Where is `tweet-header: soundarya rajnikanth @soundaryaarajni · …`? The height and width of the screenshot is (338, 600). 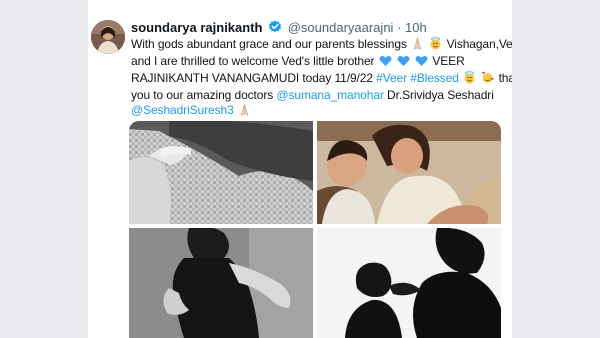
tweet-header: soundarya rajnikanth @soundaryaarajni · … is located at coordinates (279, 28).